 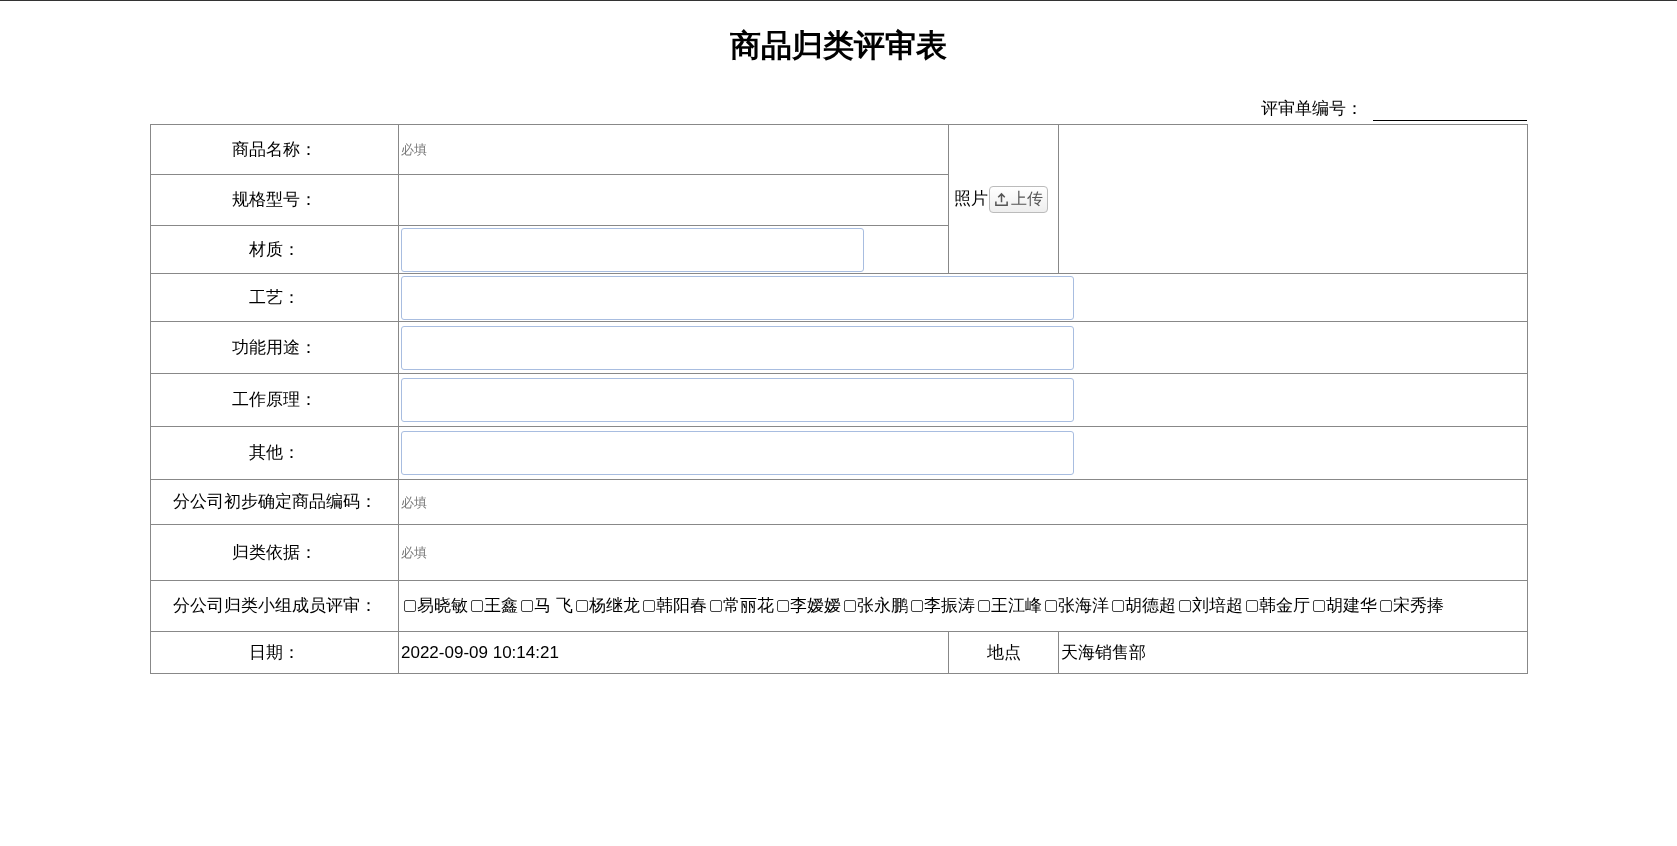 What do you see at coordinates (949, 605) in the screenshot?
I see `member-name: 李振涛` at bounding box center [949, 605].